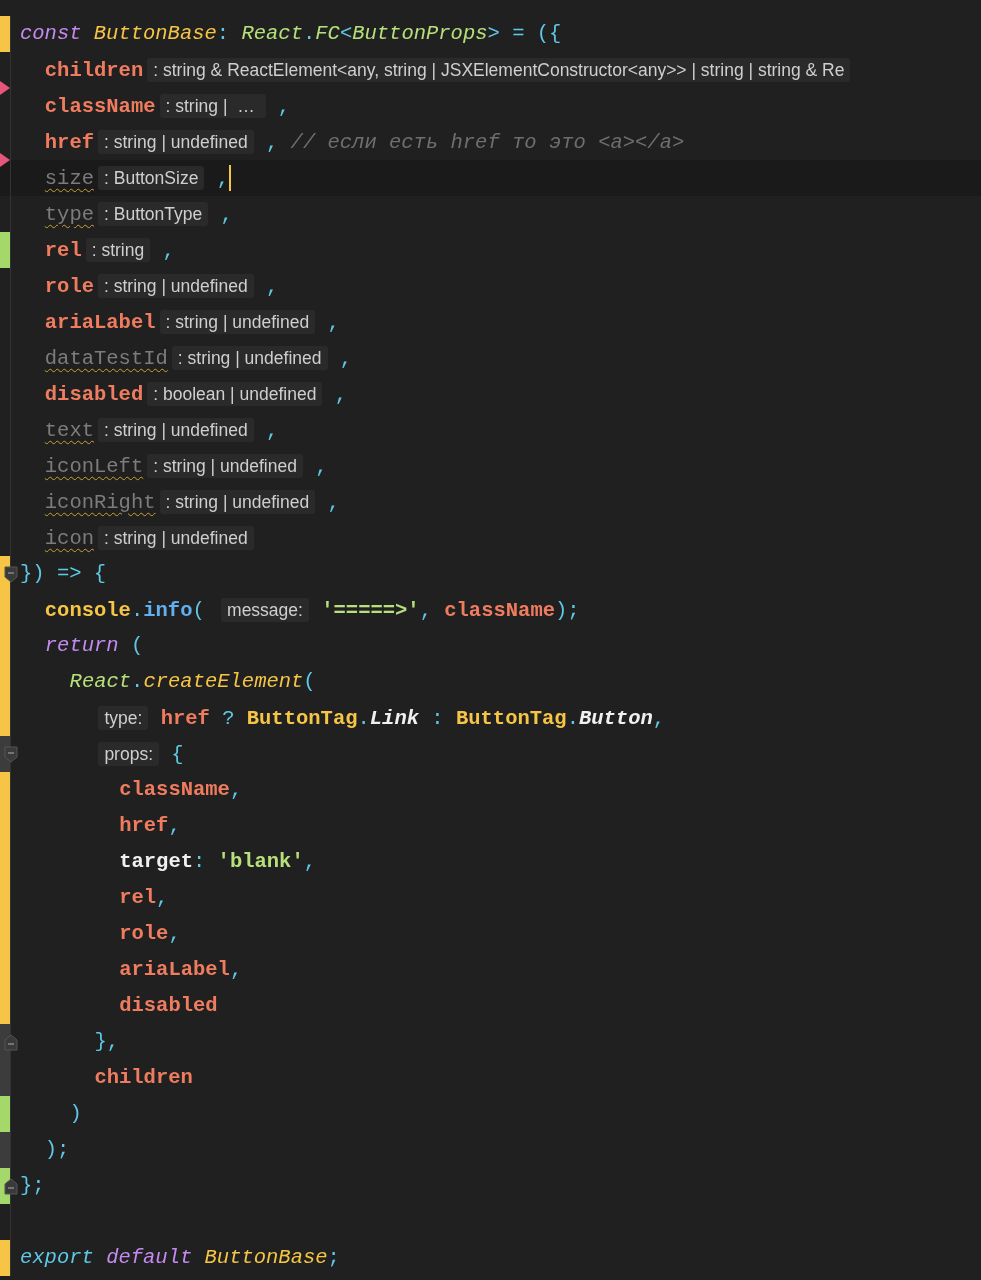 The height and width of the screenshot is (1280, 981). I want to click on code-line: iconLeft : string | undefined ,, so click(186, 466).